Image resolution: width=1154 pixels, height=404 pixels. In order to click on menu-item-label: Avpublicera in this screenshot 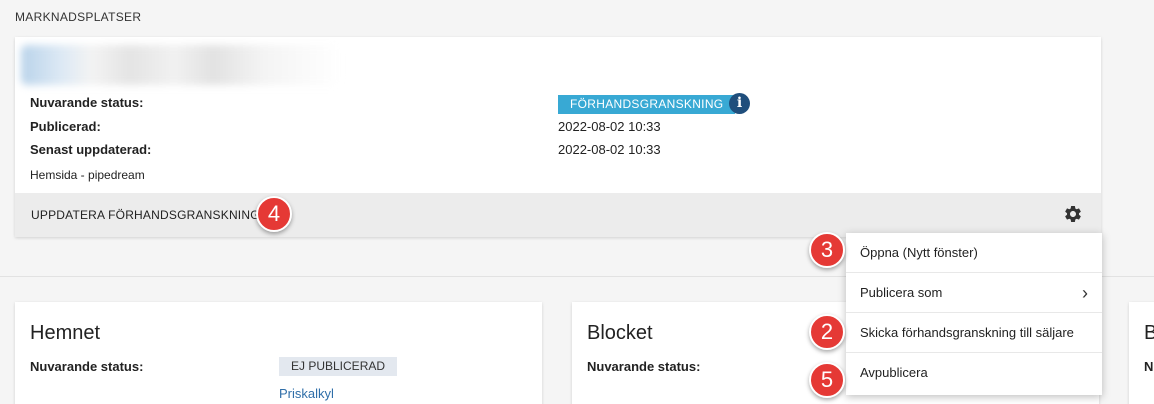, I will do `click(894, 372)`.